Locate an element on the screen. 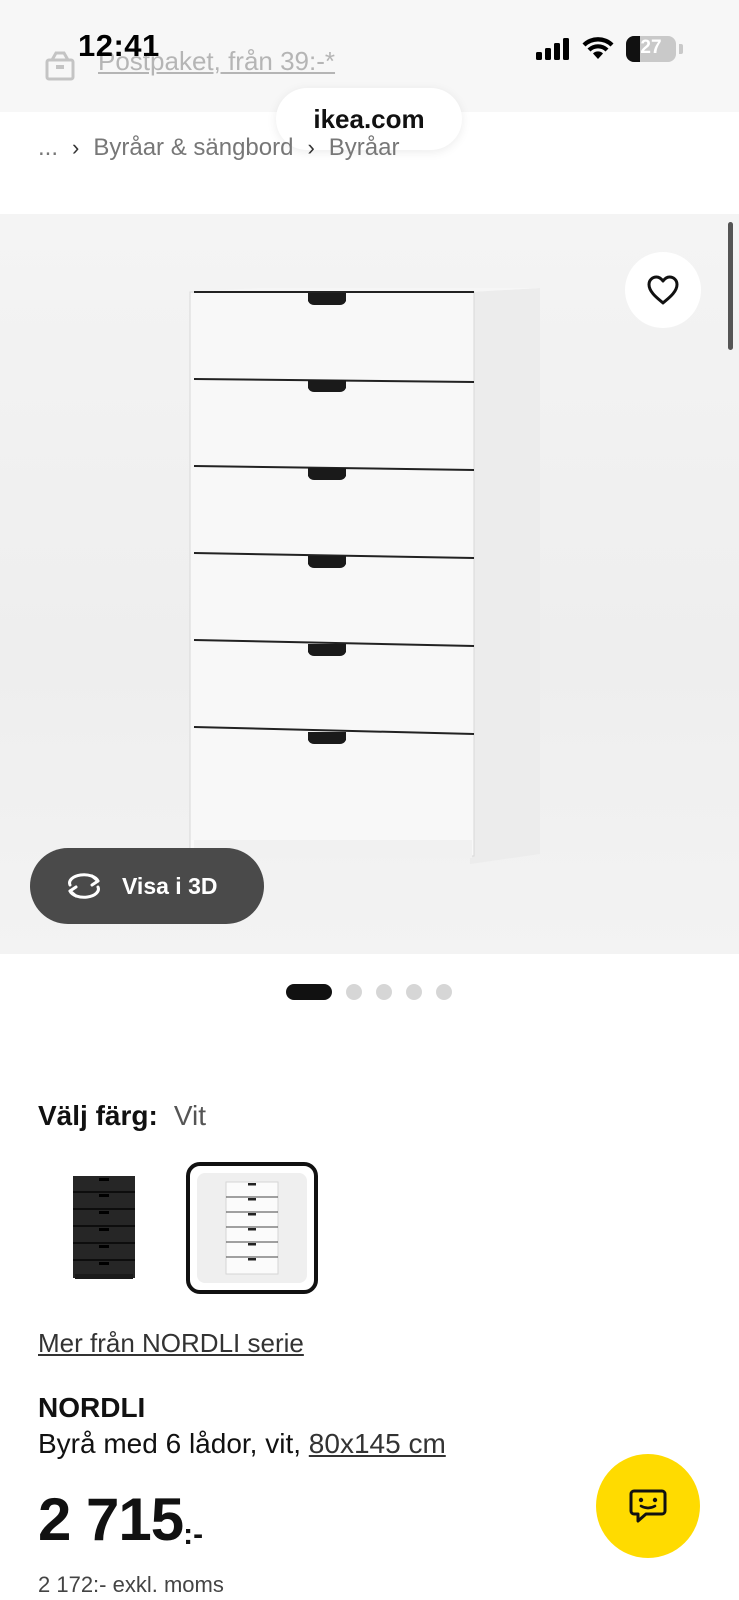 The image size is (739, 1600). color-option-white is located at coordinates (252, 1228).